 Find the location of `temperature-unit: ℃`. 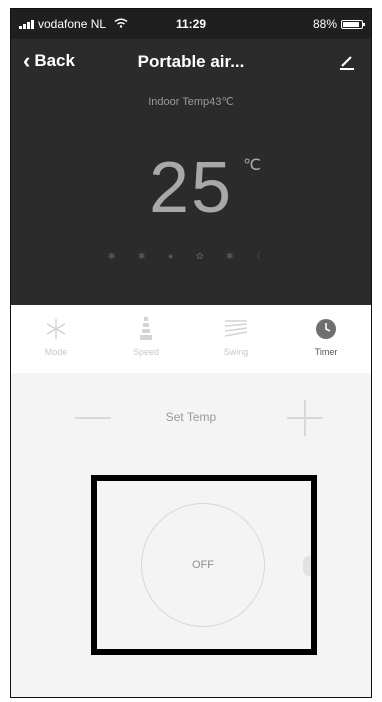

temperature-unit: ℃ is located at coordinates (253, 165).